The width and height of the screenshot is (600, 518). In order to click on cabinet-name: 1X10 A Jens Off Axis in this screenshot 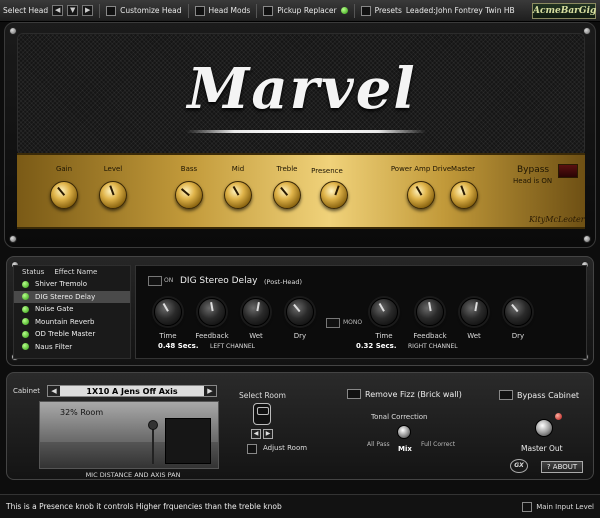, I will do `click(132, 391)`.